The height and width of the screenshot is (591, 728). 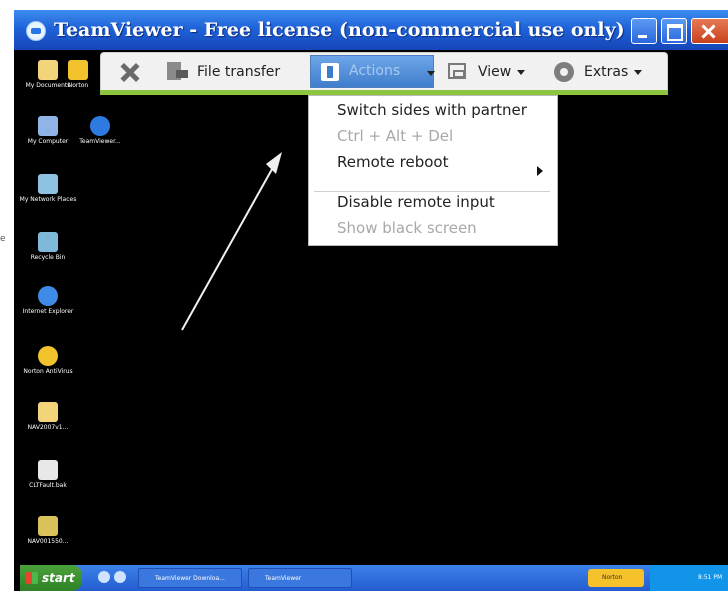 What do you see at coordinates (710, 577) in the screenshot?
I see `clock: 8:51 PM` at bounding box center [710, 577].